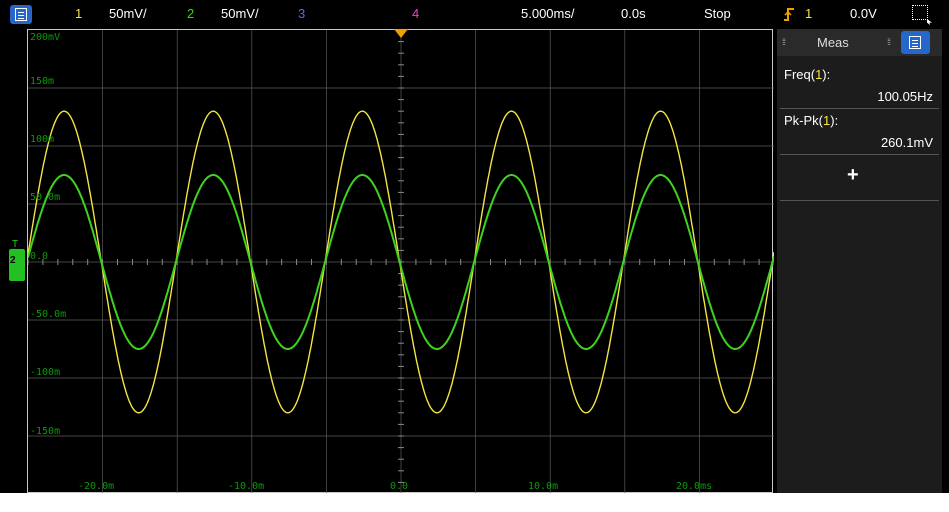 The width and height of the screenshot is (949, 512). What do you see at coordinates (811, 120) in the screenshot?
I see `meas-pkpk-label: Pk-Pk(1):` at bounding box center [811, 120].